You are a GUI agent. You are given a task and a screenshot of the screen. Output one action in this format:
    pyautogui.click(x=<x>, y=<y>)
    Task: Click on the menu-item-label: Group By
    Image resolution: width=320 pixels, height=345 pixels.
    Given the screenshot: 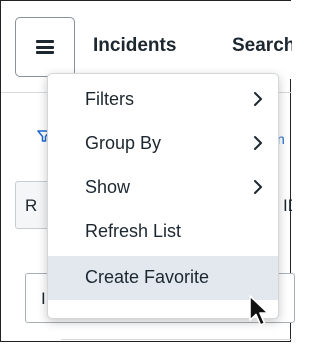 What is the action you would take?
    pyautogui.click(x=123, y=143)
    